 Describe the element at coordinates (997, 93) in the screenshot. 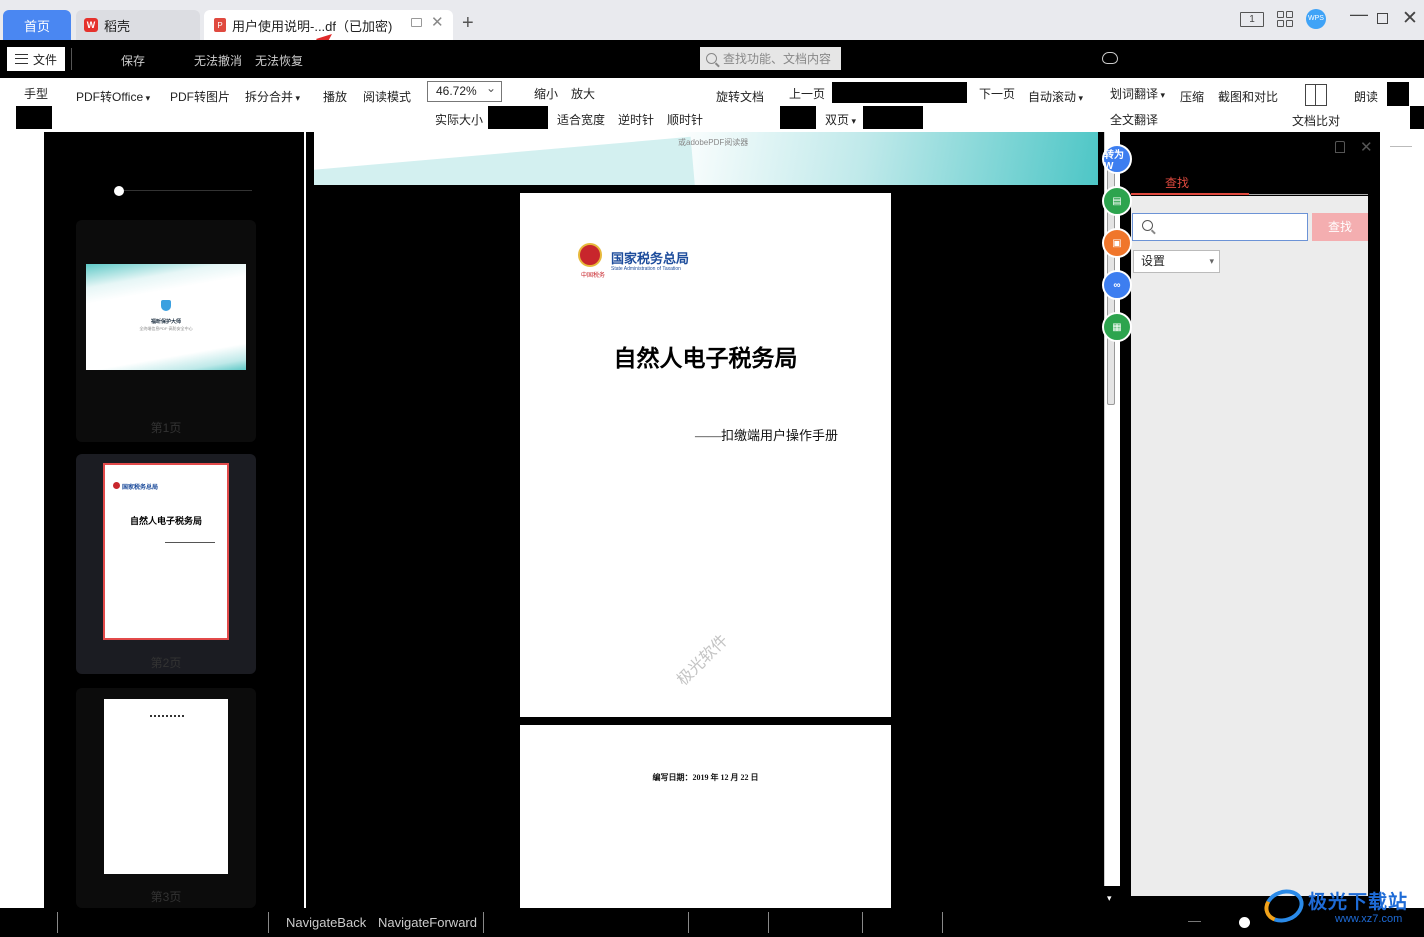

I see `next-page-button: 下一页` at that location.